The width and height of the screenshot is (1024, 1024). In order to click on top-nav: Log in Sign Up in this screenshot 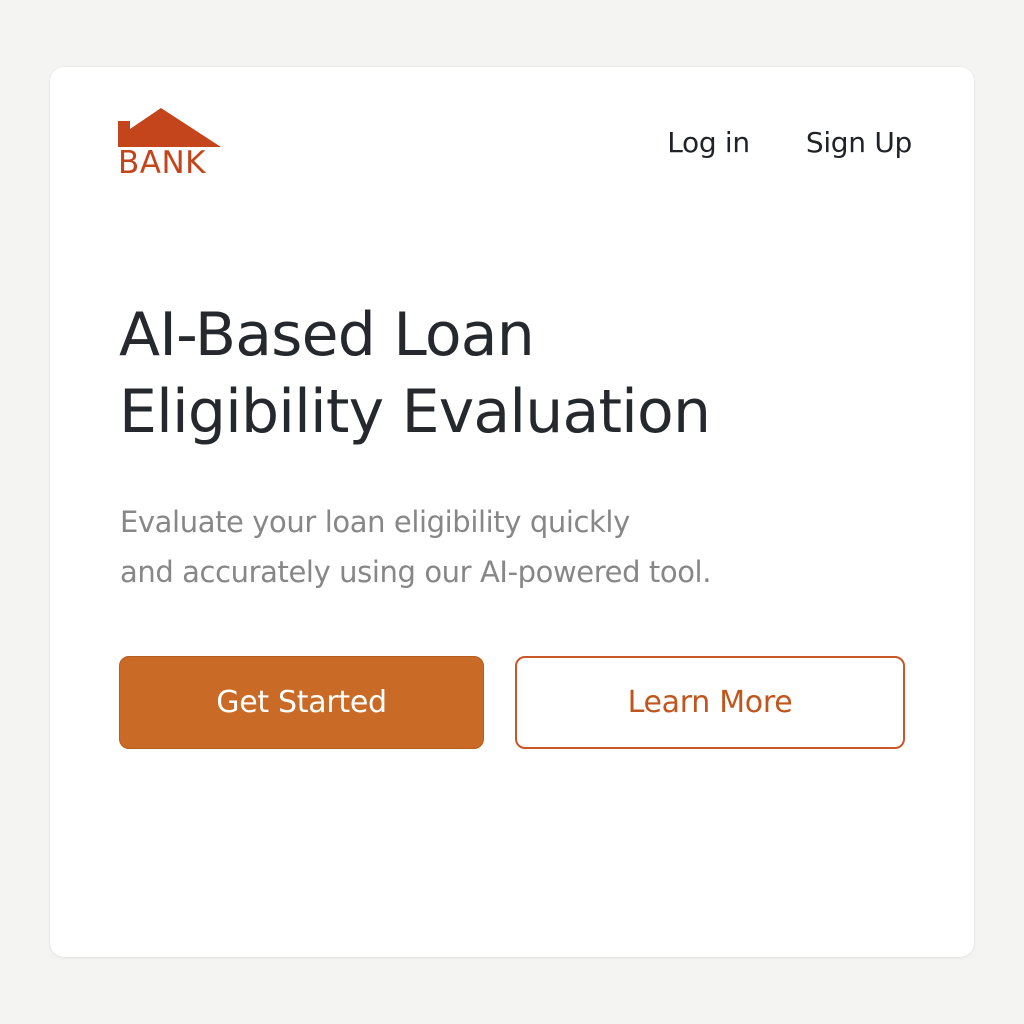, I will do `click(789, 143)`.